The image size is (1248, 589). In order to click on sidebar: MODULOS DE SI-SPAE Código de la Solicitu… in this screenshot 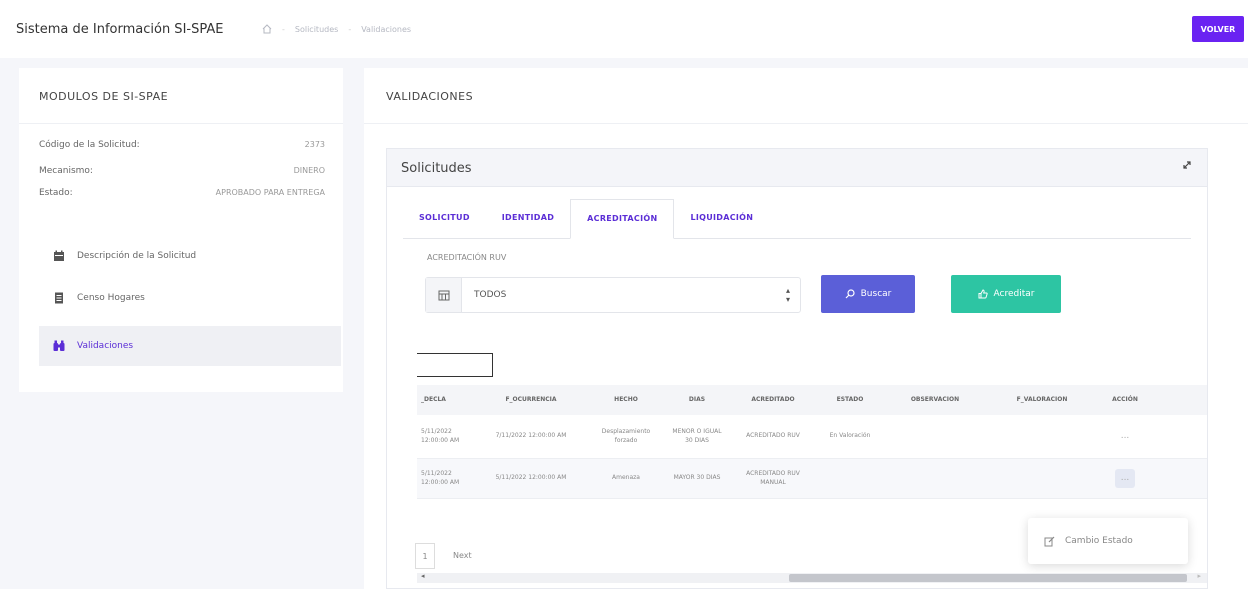, I will do `click(181, 230)`.